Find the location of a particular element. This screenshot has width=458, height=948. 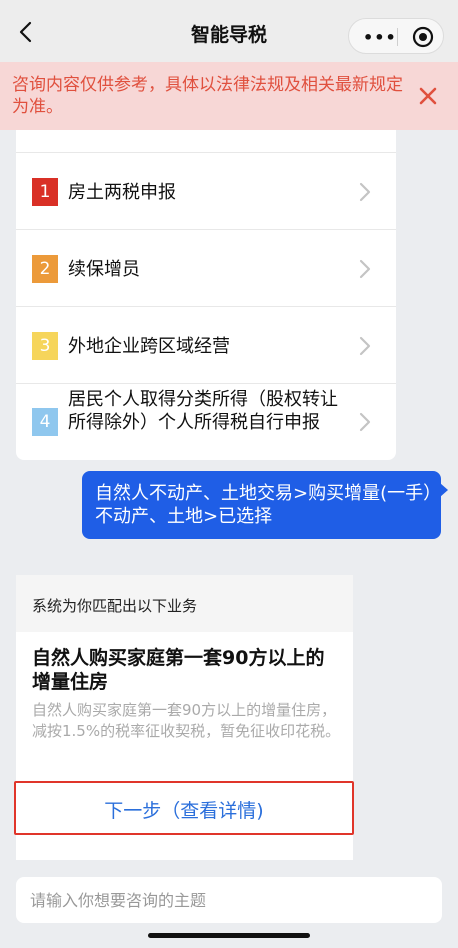

user-message-bubble: 自然人不动产、土地交易>购买增量(一手）不动产、土地>已选择 is located at coordinates (265, 505).